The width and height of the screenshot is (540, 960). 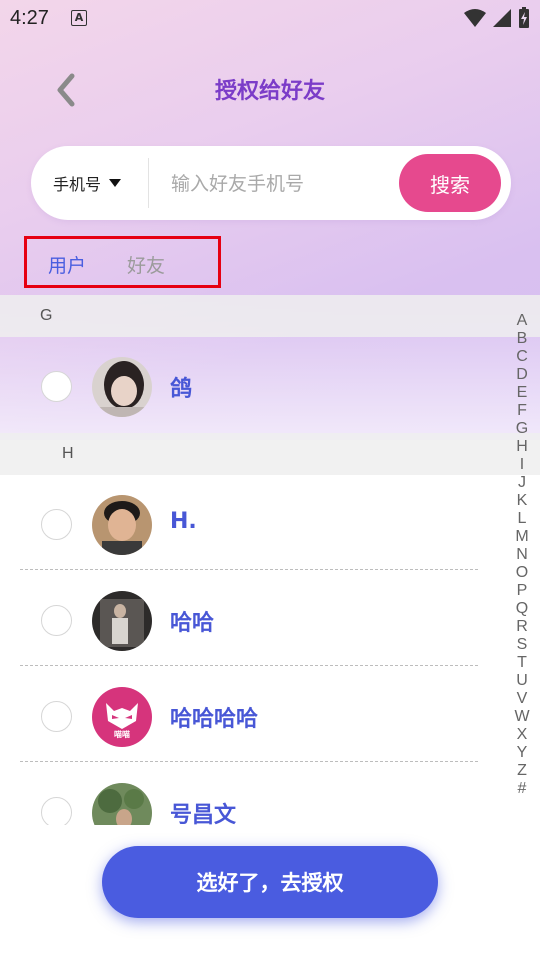 What do you see at coordinates (522, 429) in the screenshot?
I see `index-letter-g: G` at bounding box center [522, 429].